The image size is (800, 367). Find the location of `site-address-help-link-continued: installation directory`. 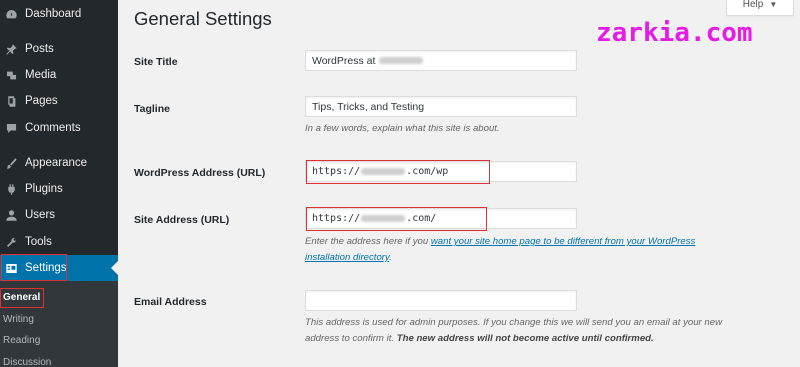

site-address-help-link-continued: installation directory is located at coordinates (347, 257).